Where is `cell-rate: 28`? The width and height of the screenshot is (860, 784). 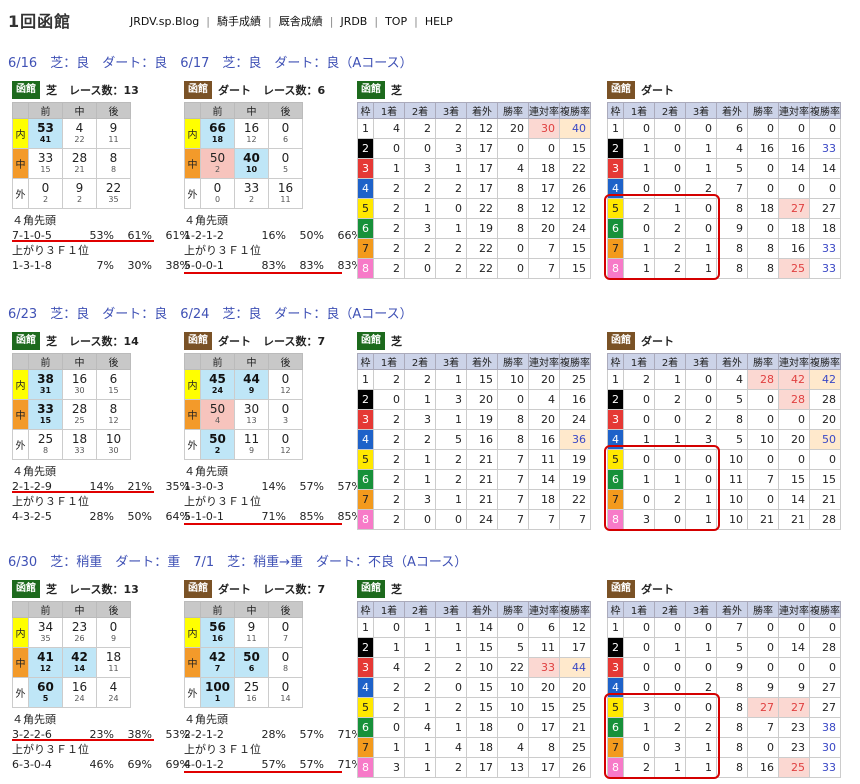 cell-rate: 28 is located at coordinates (79, 409).